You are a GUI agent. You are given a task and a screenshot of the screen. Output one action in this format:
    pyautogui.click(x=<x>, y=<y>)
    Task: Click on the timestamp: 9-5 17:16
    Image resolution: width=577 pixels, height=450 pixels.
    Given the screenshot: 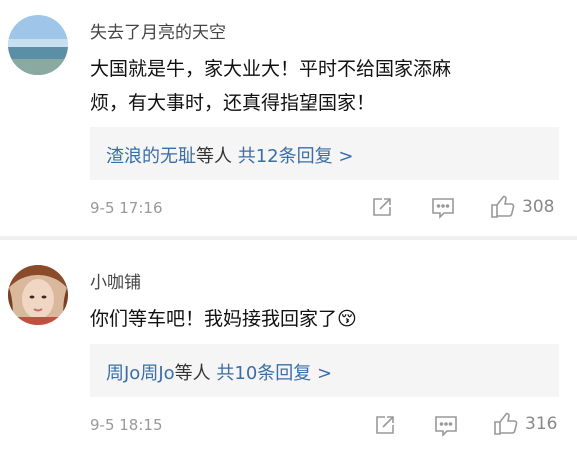 What is the action you would take?
    pyautogui.click(x=126, y=208)
    